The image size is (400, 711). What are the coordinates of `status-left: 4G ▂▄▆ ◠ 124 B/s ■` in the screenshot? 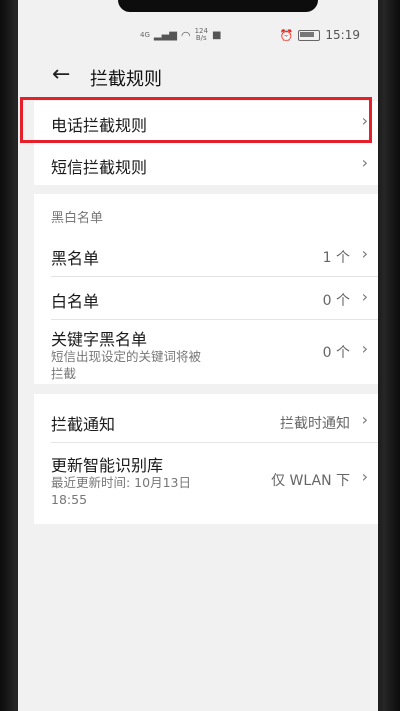 It's located at (180, 35).